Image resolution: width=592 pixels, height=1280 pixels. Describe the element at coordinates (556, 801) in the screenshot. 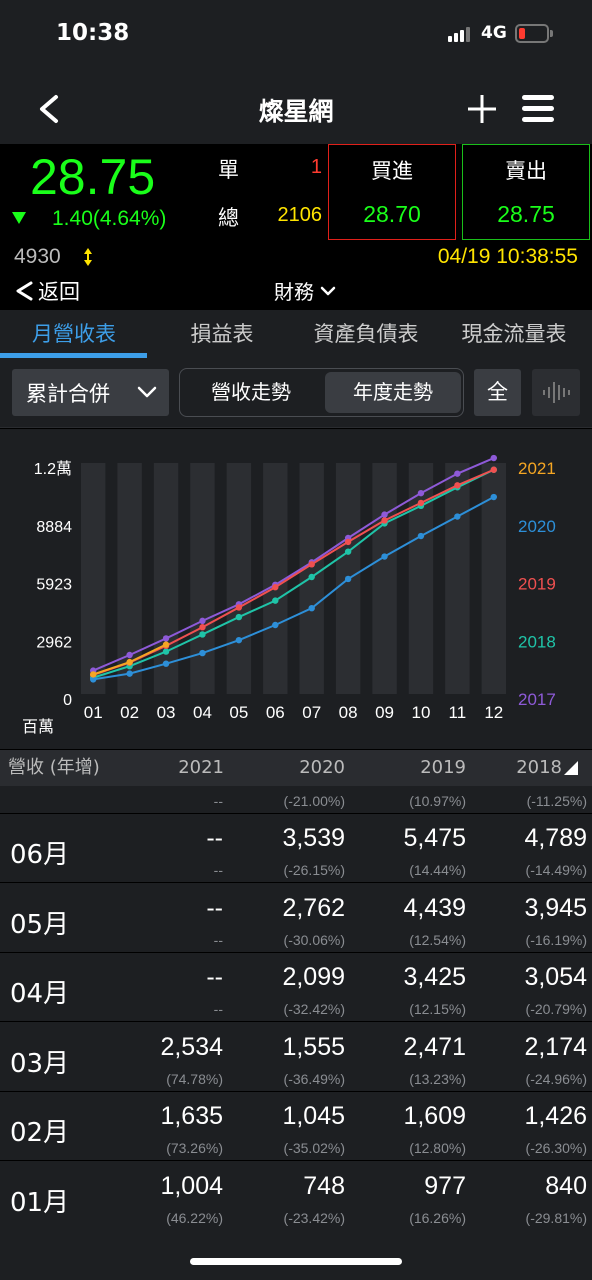

I see `row-yoy-pct: (-11.25%)` at that location.